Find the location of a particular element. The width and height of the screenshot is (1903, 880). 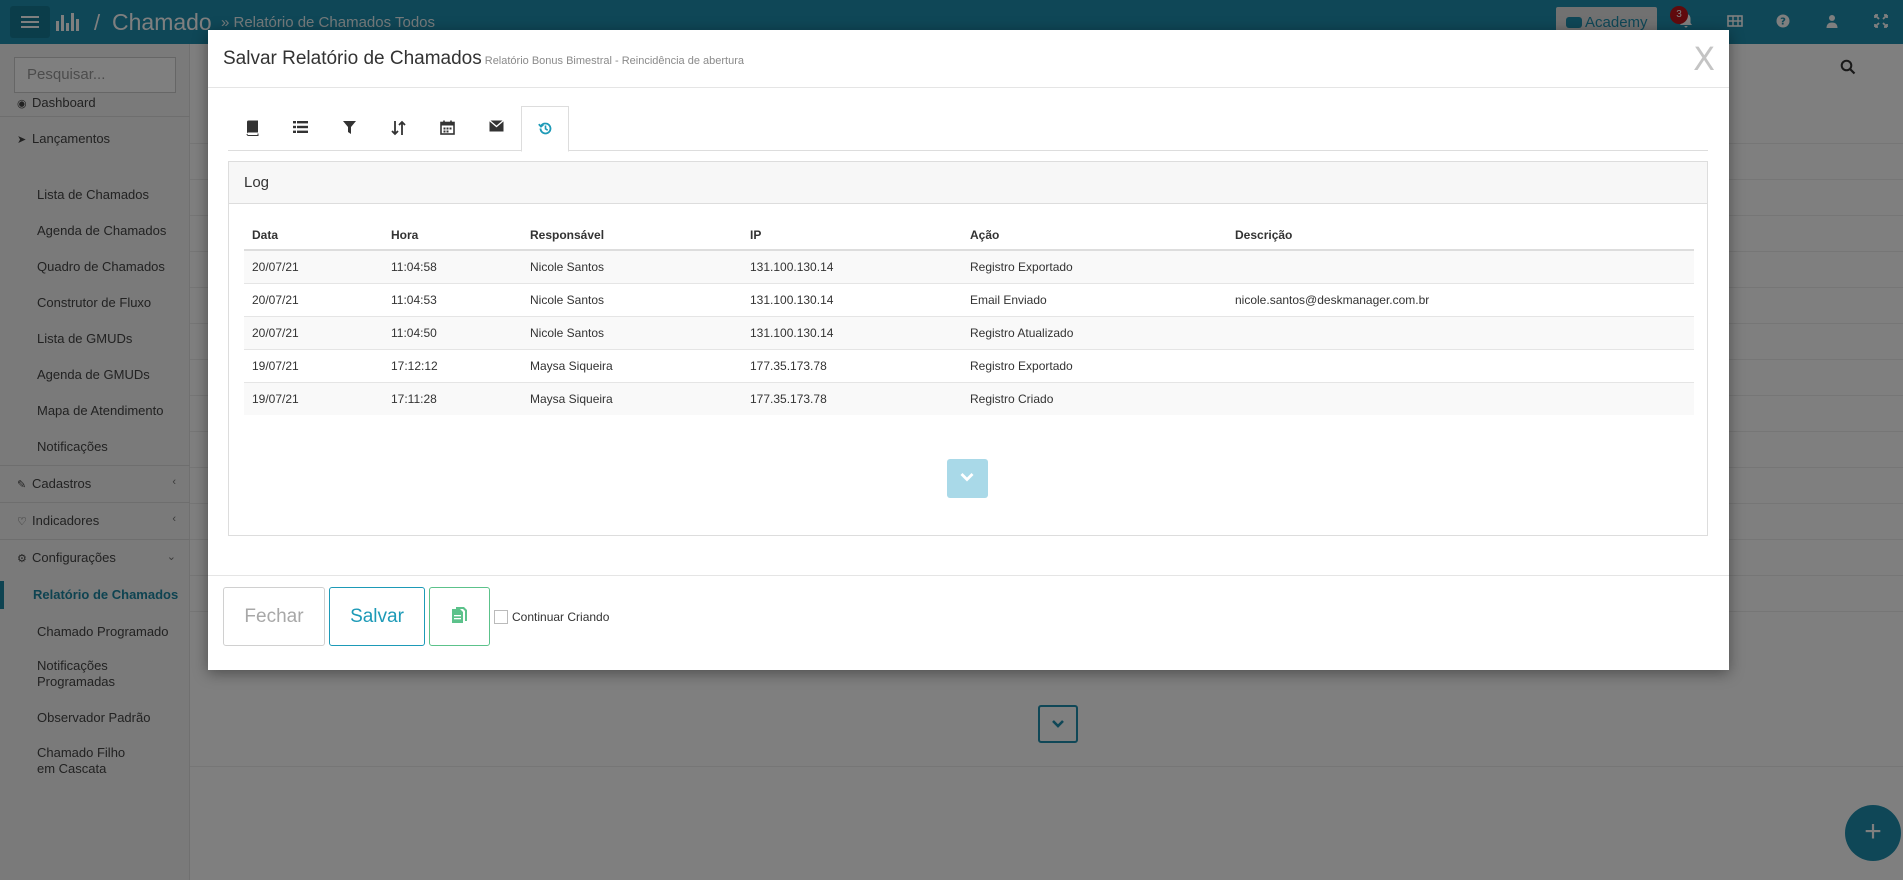

load-more-button is located at coordinates (967, 478).